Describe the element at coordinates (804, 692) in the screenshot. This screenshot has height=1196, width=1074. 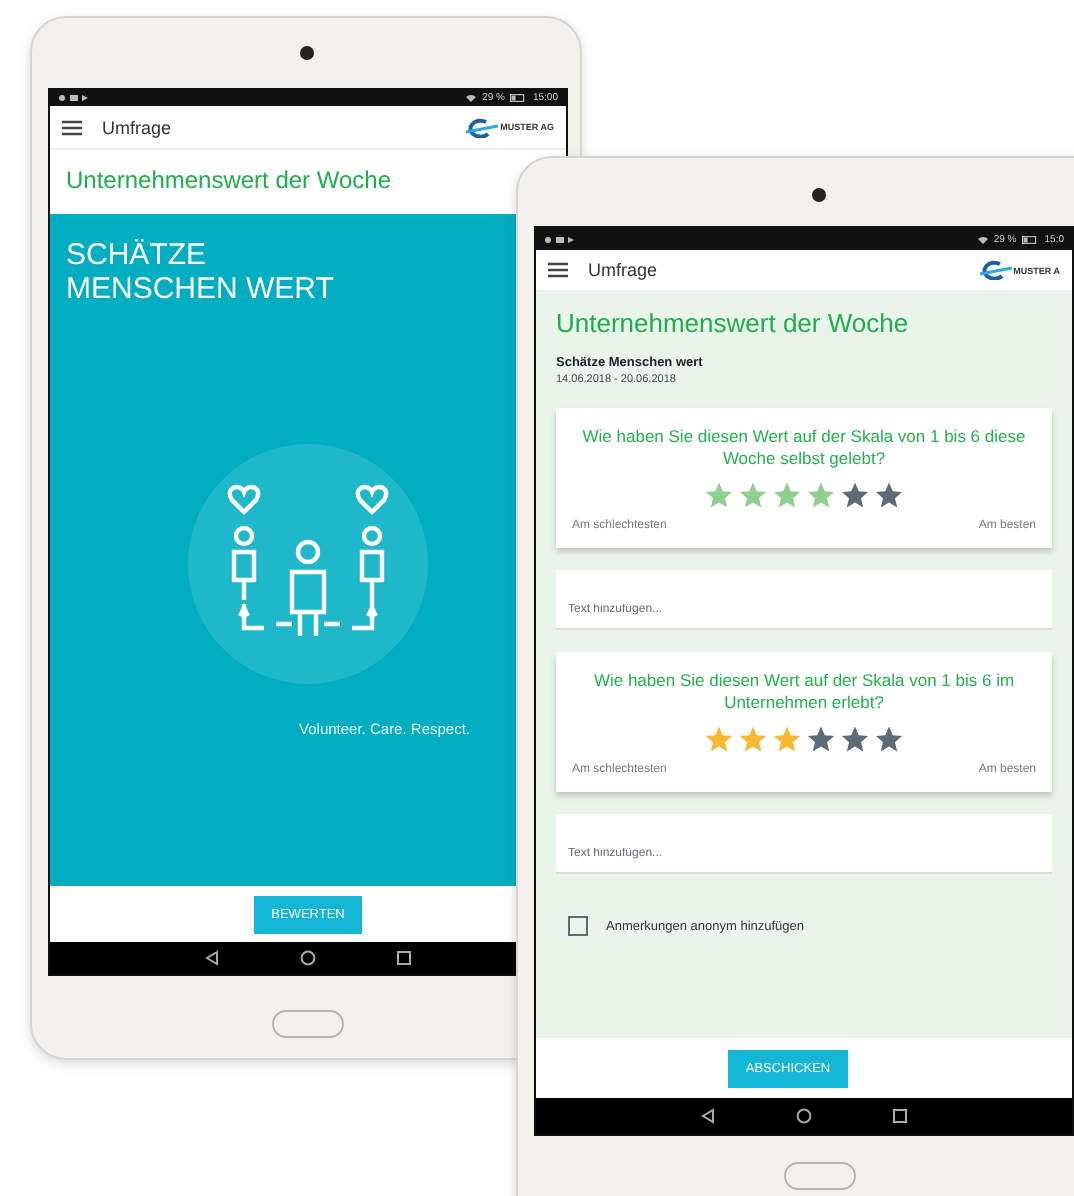
I see `question-text: Wie haben Sie diesen Wert auf der Skala von 1 bis 6 im Unternehmen erlebt?` at that location.